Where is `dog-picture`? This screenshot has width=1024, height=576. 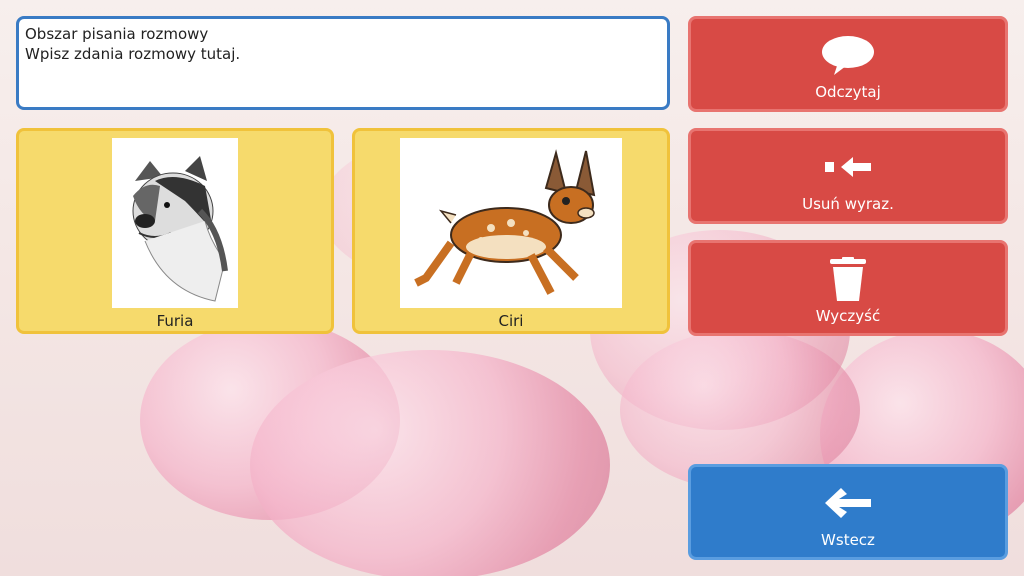
dog-picture is located at coordinates (175, 223).